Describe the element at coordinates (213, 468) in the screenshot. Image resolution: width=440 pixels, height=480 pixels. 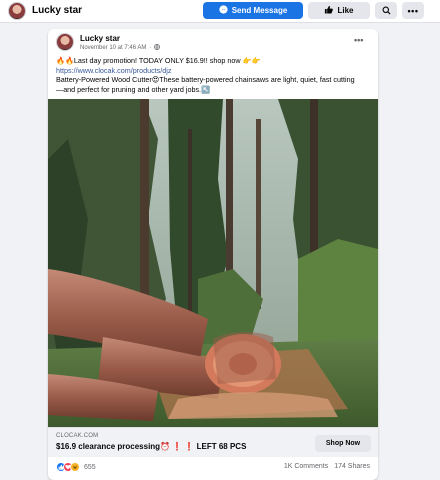
I see `post-stats: 655 1K Comments 174 Shares` at that location.